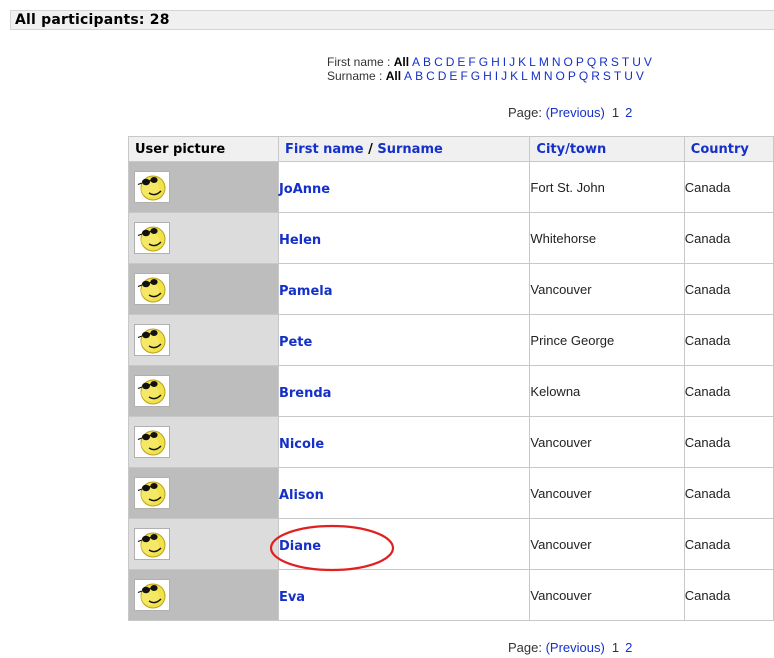 This screenshot has width=774, height=658. Describe the element at coordinates (300, 240) in the screenshot. I see `participant-name-link: Helen` at that location.